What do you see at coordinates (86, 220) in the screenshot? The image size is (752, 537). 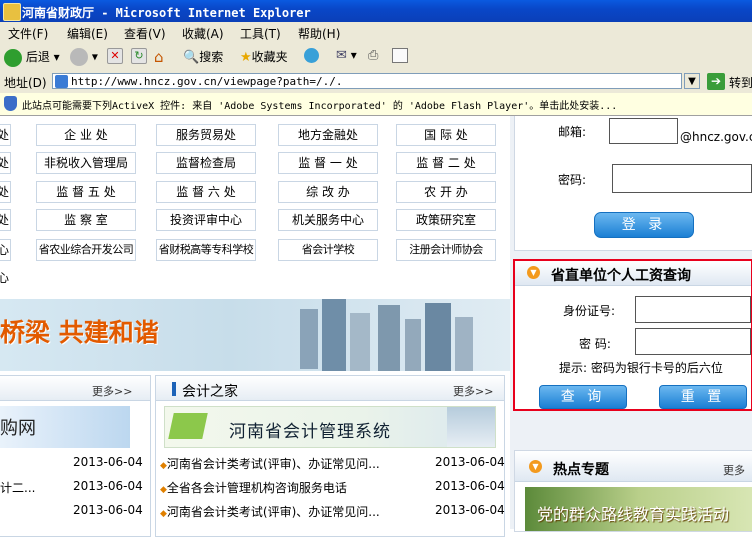 I see `dept-link: 监 察 室` at bounding box center [86, 220].